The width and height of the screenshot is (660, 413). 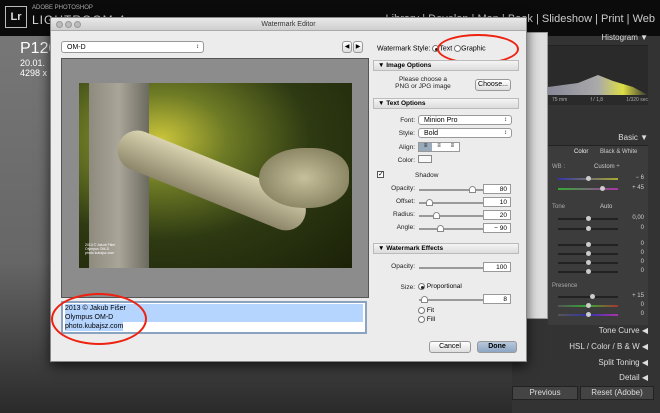 I want to click on tree-trunk, so click(x=119, y=175).